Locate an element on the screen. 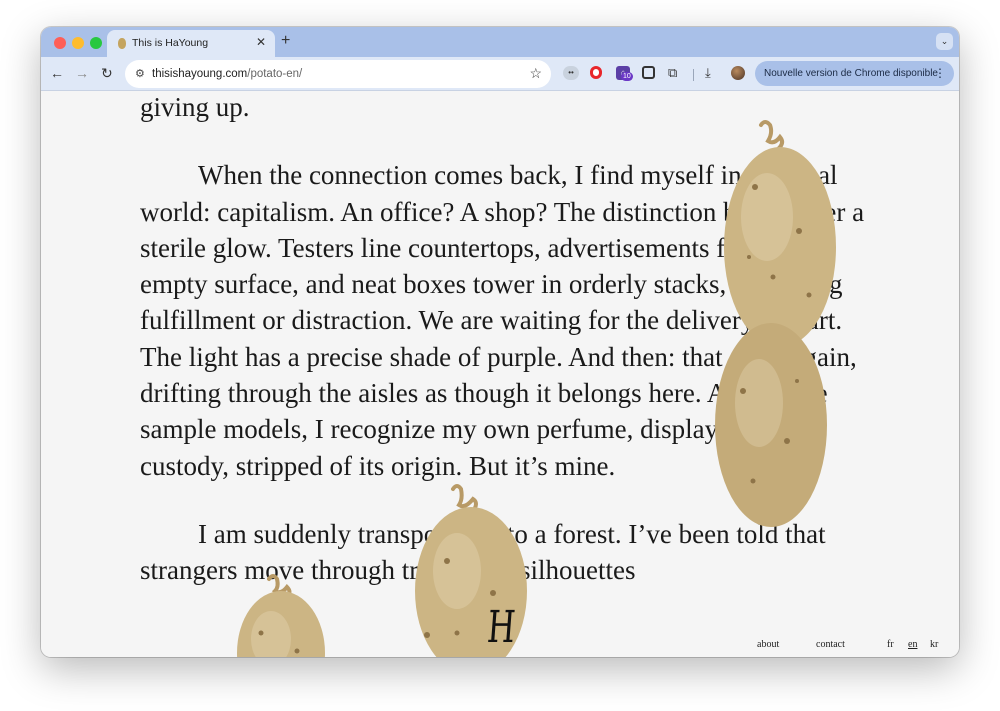 The width and height of the screenshot is (1000, 711). eyes-extension-icon: •• is located at coordinates (571, 73).